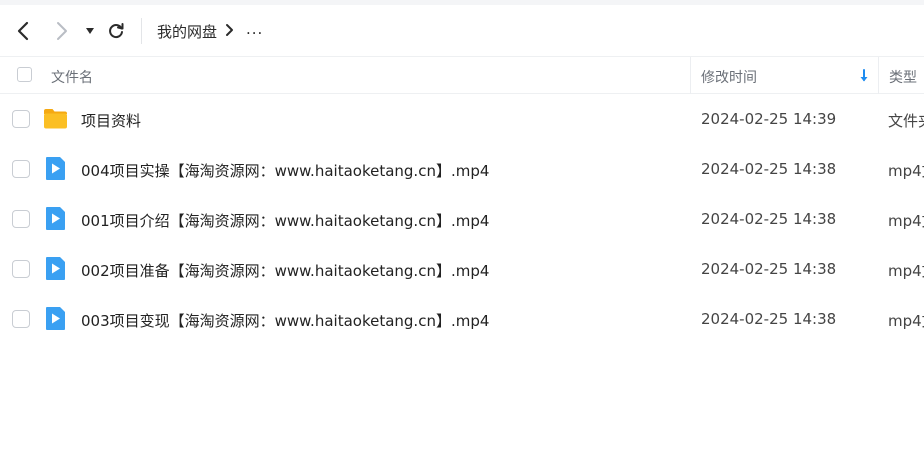 The height and width of the screenshot is (454, 924). Describe the element at coordinates (462, 119) in the screenshot. I see `file-row: 项目资料 2024-02-25 14:39 文件夹` at that location.